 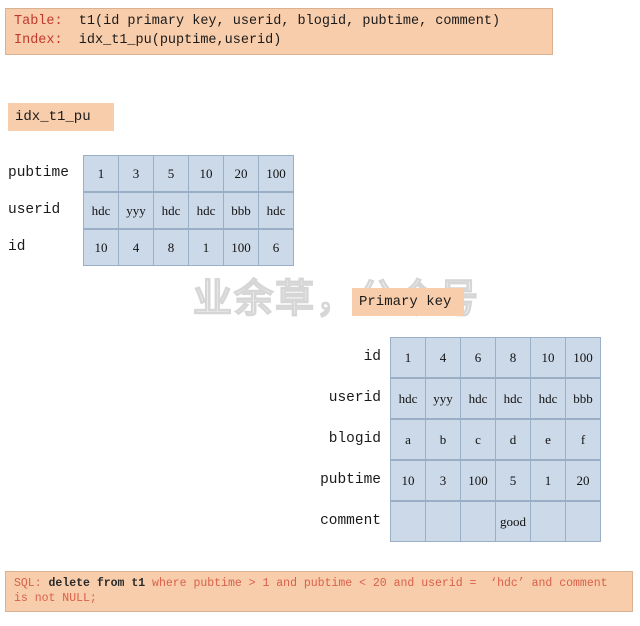 I want to click on index-row-cells-id: 10 4 8 1 100 6, so click(x=188, y=247).